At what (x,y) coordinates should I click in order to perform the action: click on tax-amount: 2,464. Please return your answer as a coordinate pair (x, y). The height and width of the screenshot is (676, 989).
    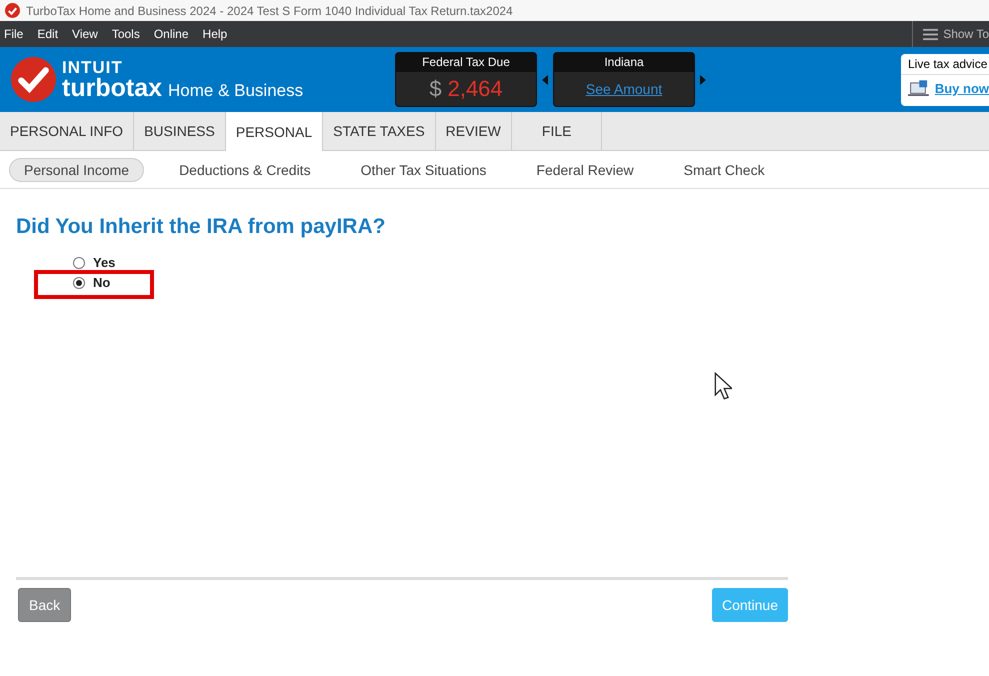
    Looking at the image, I should click on (475, 89).